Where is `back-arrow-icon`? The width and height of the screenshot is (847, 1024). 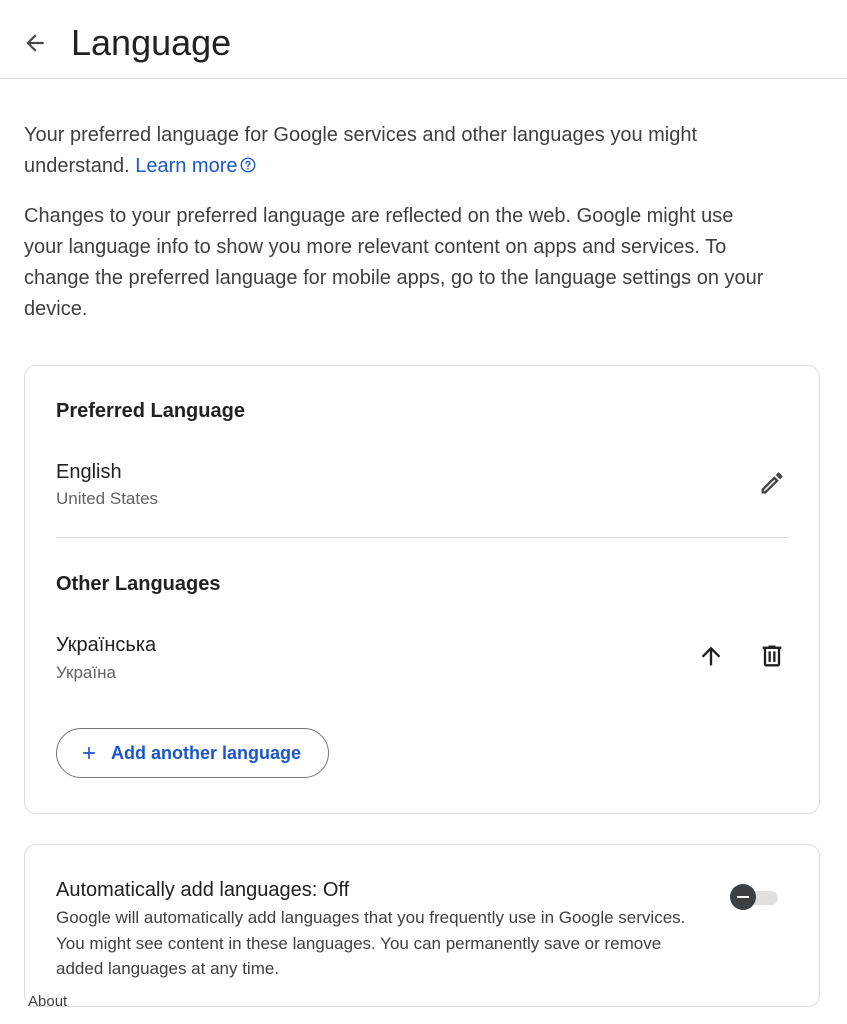 back-arrow-icon is located at coordinates (35, 43).